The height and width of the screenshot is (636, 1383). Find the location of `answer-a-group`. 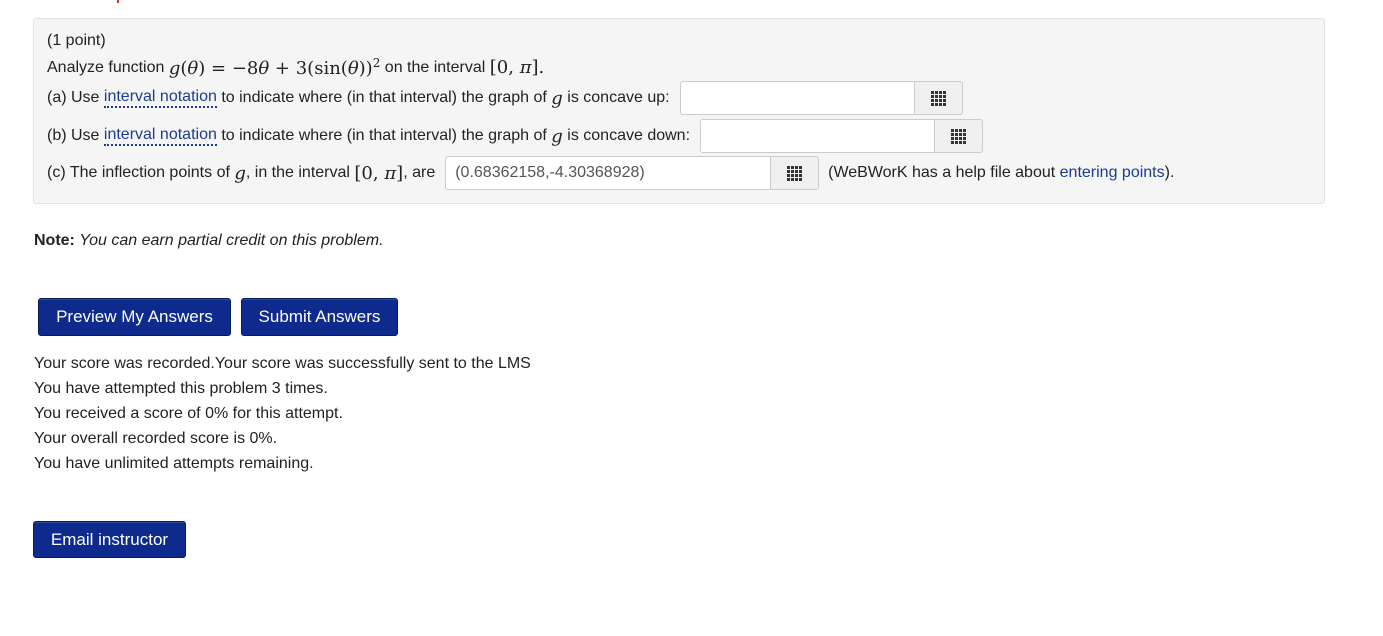

answer-a-group is located at coordinates (821, 98).